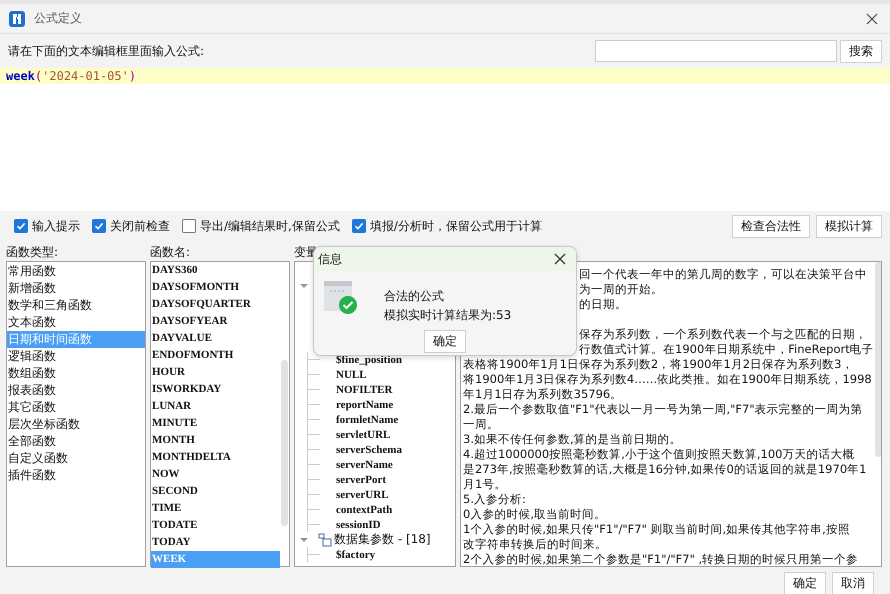 This screenshot has height=594, width=890. What do you see at coordinates (663, 409) in the screenshot?
I see `description-text: 2.最后一个参数取值"F1"代表以一月一号为第一周,"F7"表示完整的一周为第` at bounding box center [663, 409].